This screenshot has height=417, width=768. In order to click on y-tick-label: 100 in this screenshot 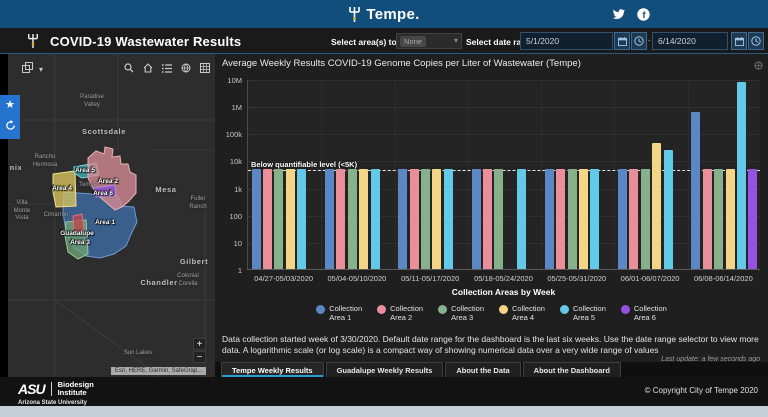, I will do `click(235, 216)`.